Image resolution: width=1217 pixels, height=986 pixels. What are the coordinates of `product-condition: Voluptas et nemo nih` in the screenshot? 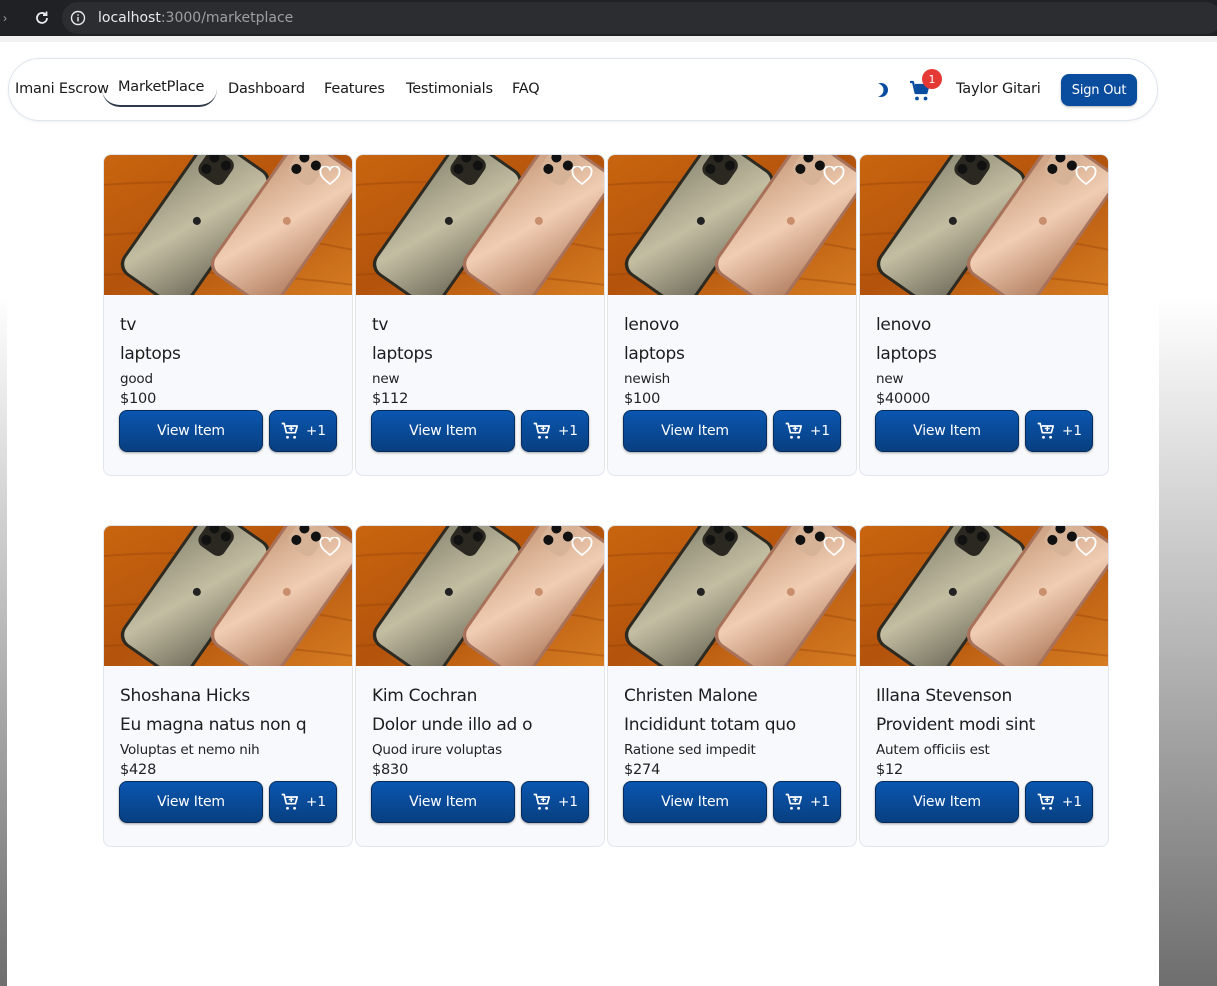 It's located at (190, 750).